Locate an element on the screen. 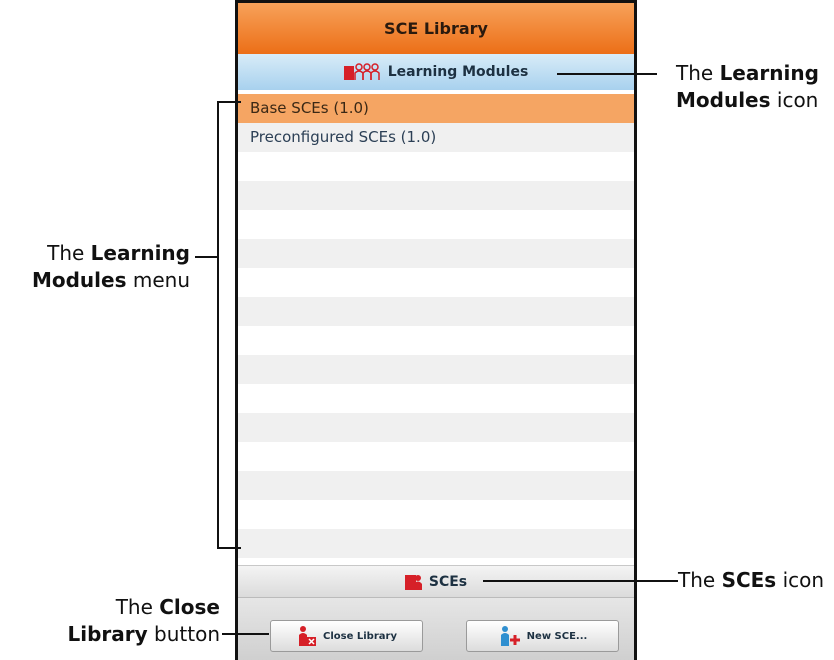  close-library-icon is located at coordinates (307, 636).